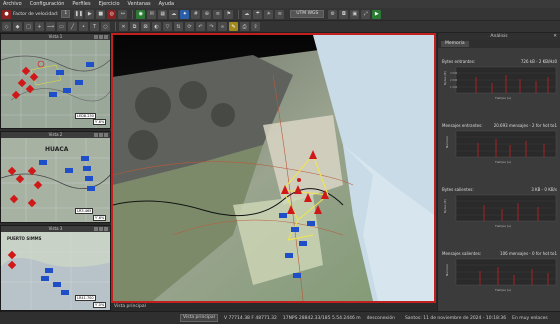  What do you see at coordinates (229, 14) in the screenshot?
I see `flag-icon: ⚑` at bounding box center [229, 14].